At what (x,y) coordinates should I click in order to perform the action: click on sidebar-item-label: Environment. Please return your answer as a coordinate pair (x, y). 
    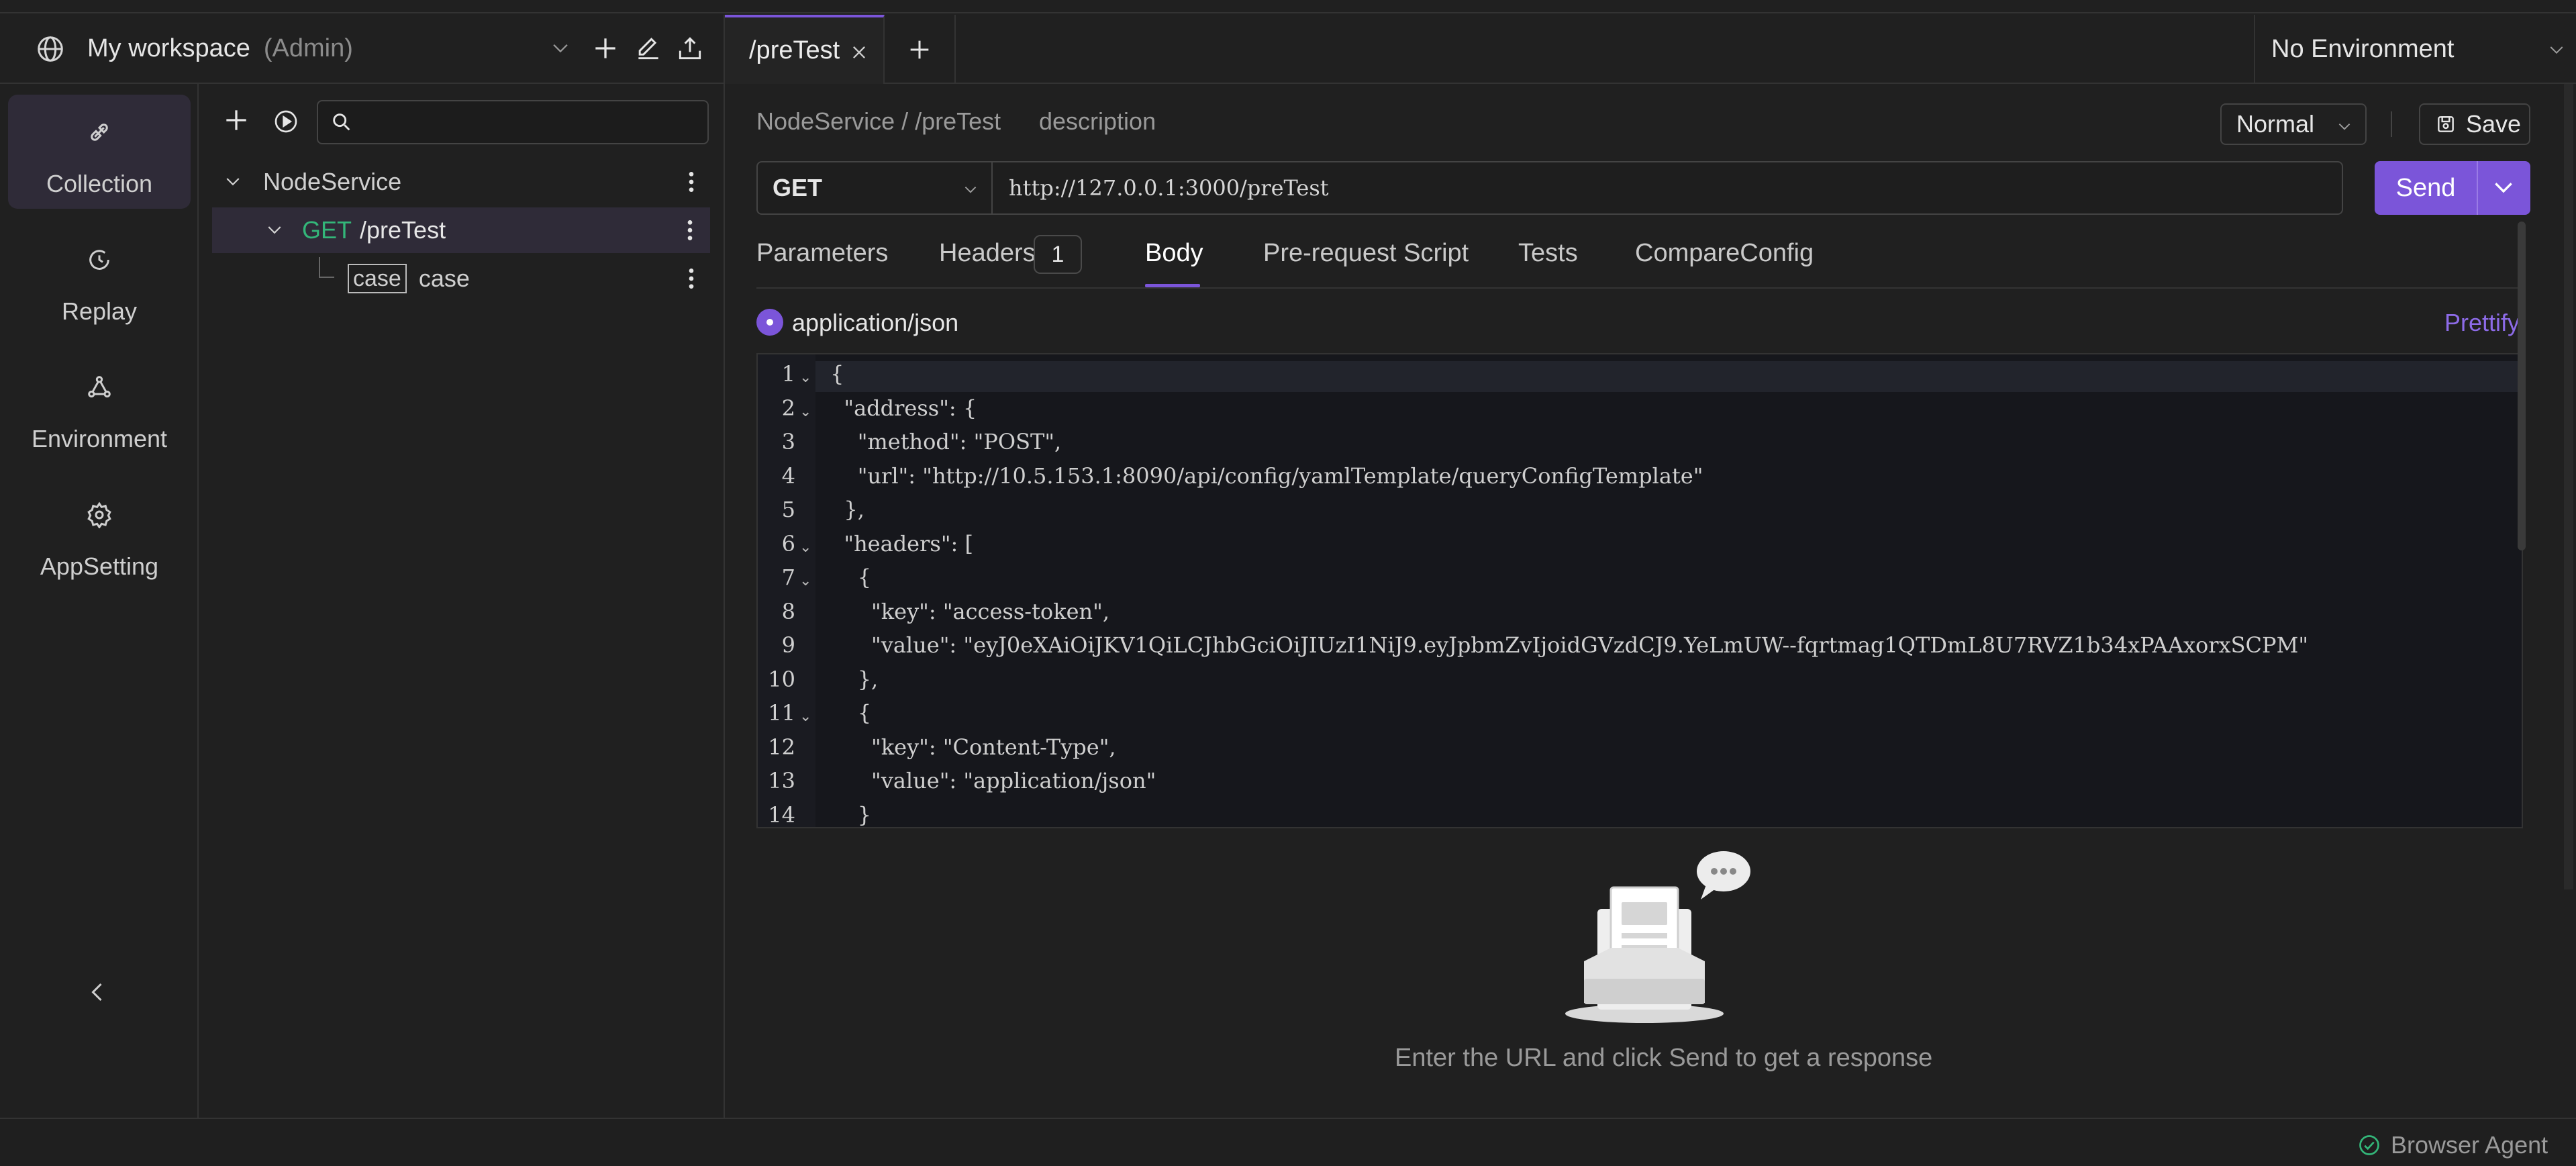
    Looking at the image, I should click on (99, 438).